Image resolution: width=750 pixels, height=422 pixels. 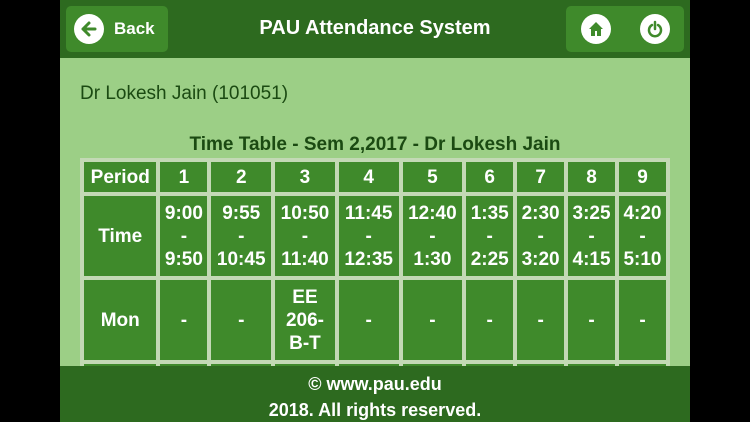 I want to click on time-end: 2:25, so click(x=489, y=259).